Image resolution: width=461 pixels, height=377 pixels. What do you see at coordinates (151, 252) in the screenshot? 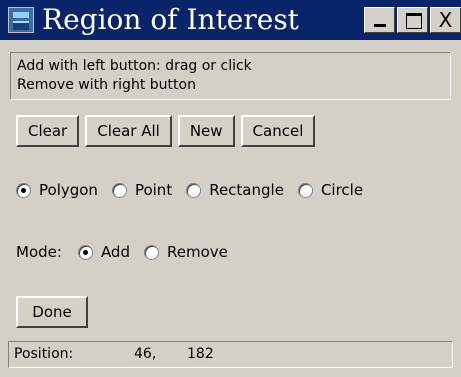
I see `remove-radio` at bounding box center [151, 252].